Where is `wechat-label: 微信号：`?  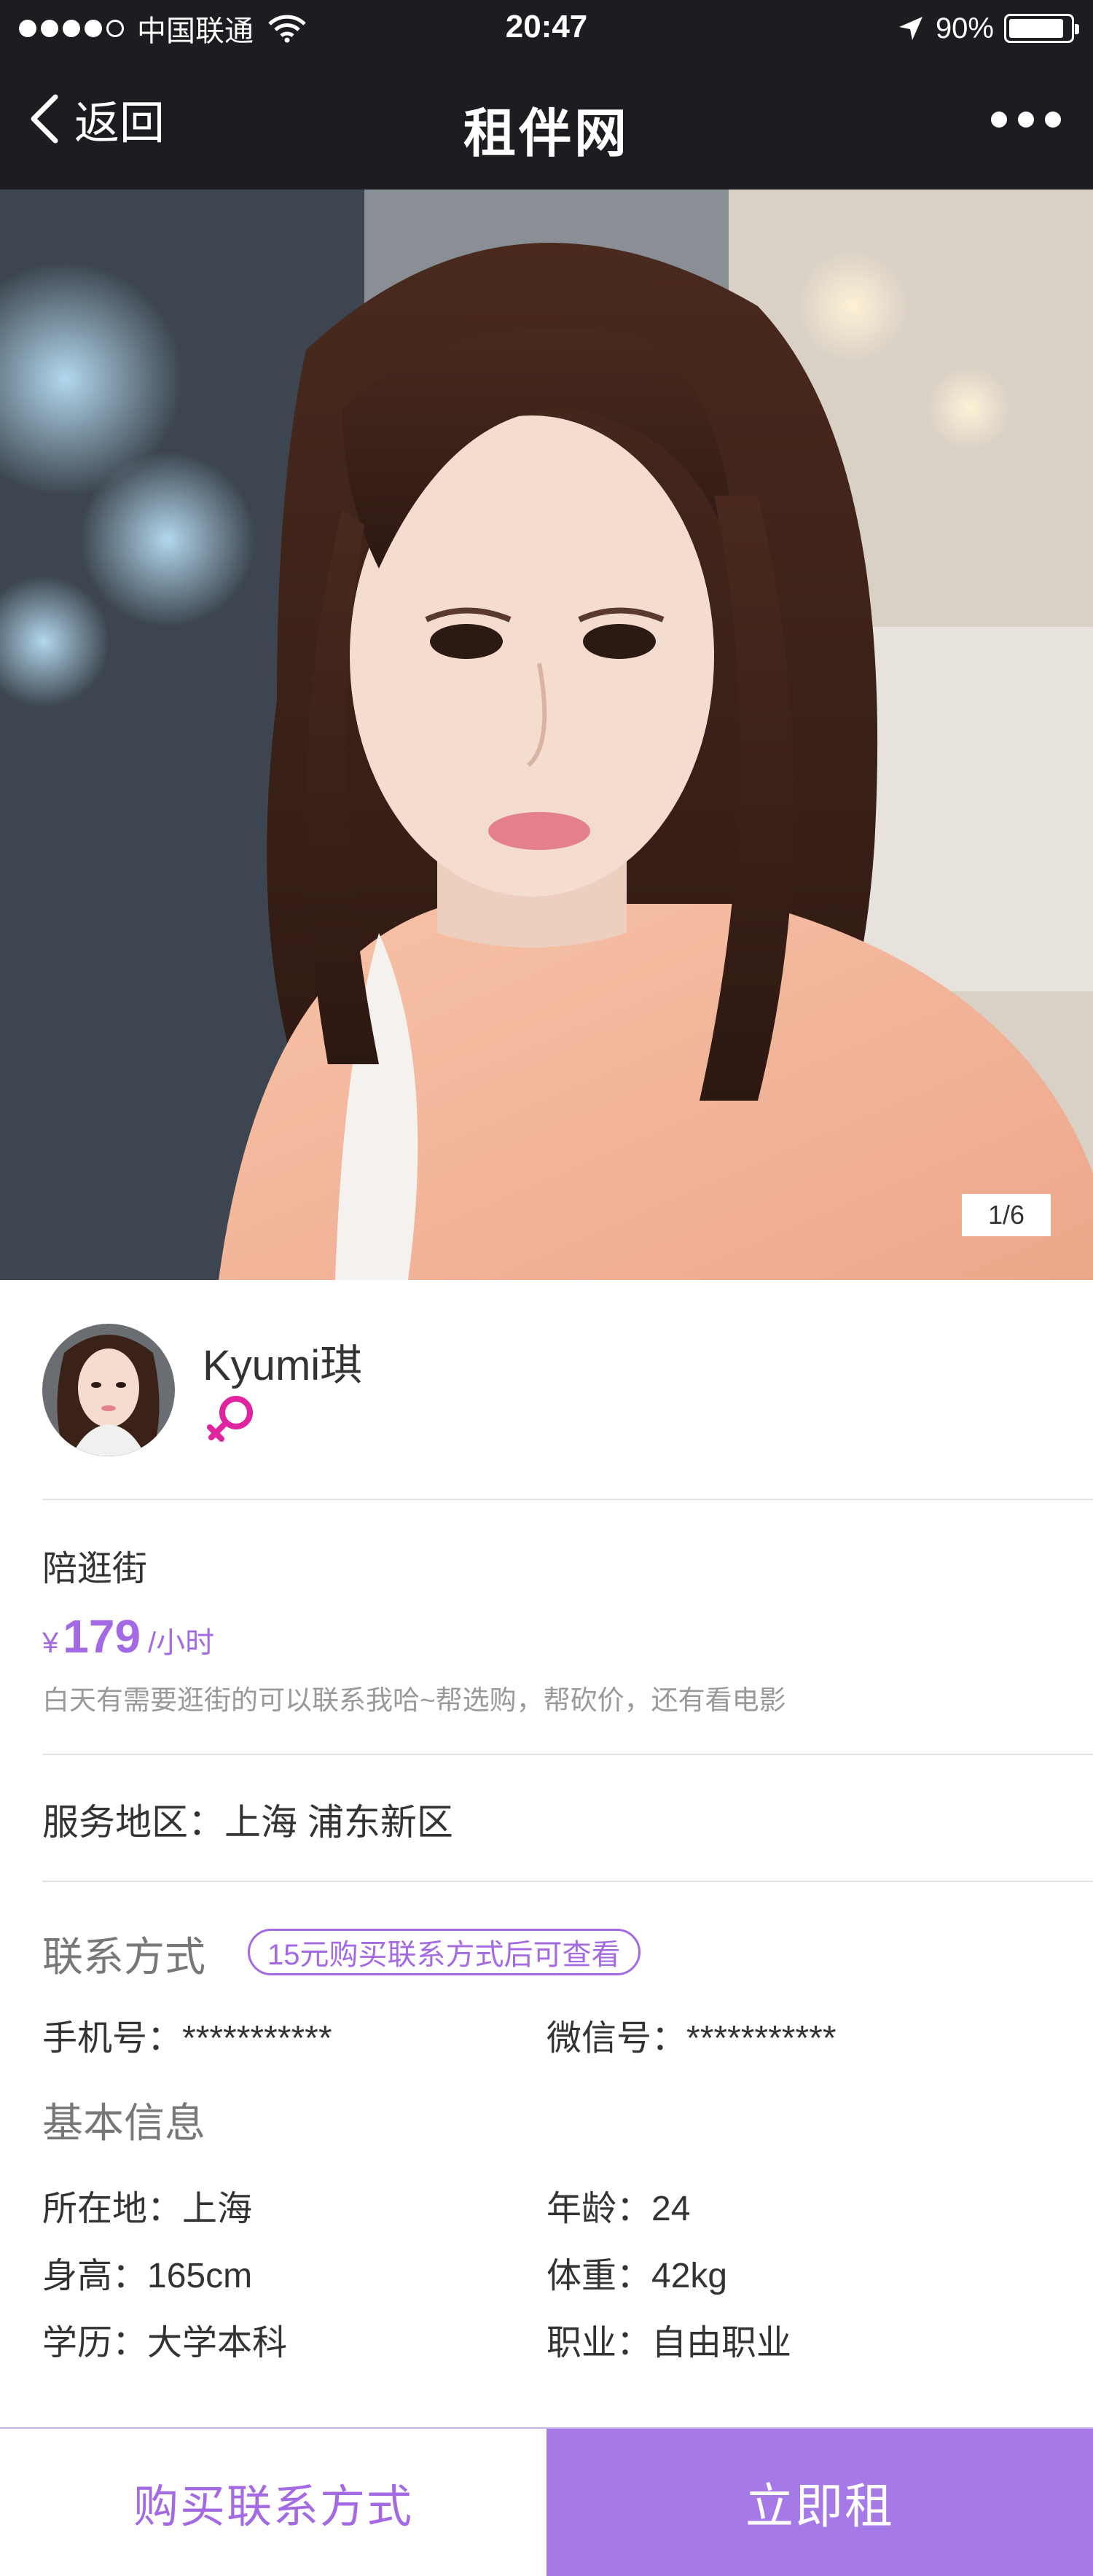
wechat-label: 微信号： is located at coordinates (616, 2039).